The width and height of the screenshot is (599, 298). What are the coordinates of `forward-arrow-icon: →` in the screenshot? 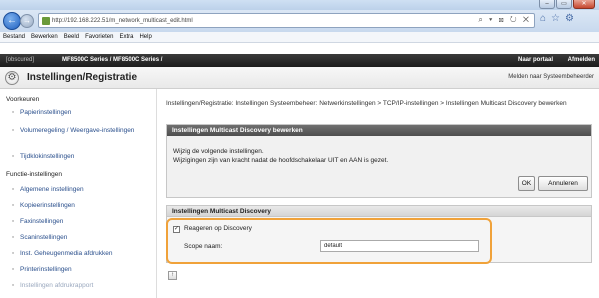 It's located at (27, 21).